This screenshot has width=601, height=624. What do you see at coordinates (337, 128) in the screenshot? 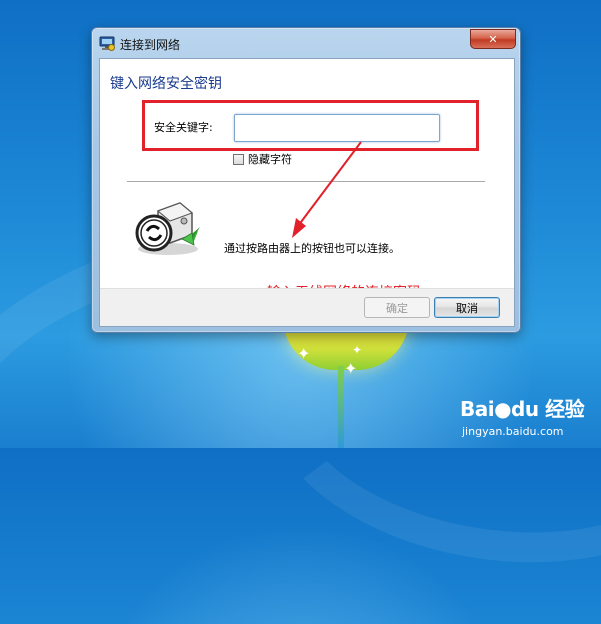
I see `security-key-input` at bounding box center [337, 128].